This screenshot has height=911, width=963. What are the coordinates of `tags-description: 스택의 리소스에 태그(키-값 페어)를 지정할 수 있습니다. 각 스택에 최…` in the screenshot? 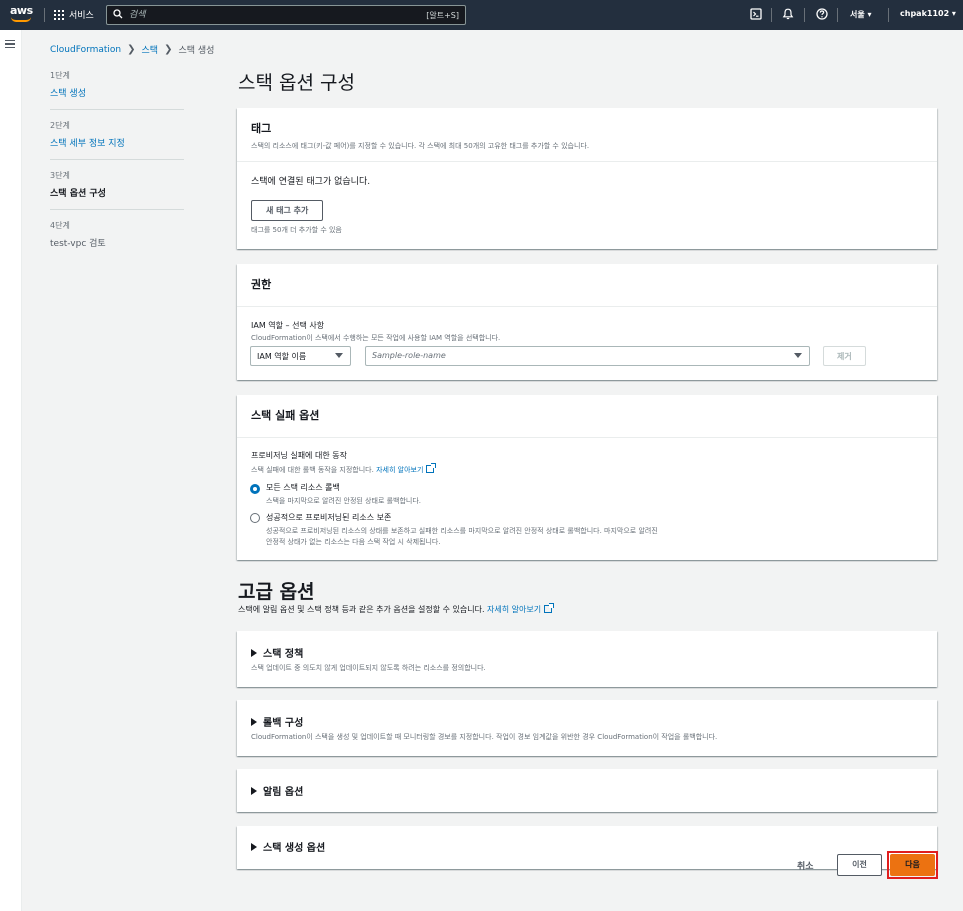 It's located at (420, 146).